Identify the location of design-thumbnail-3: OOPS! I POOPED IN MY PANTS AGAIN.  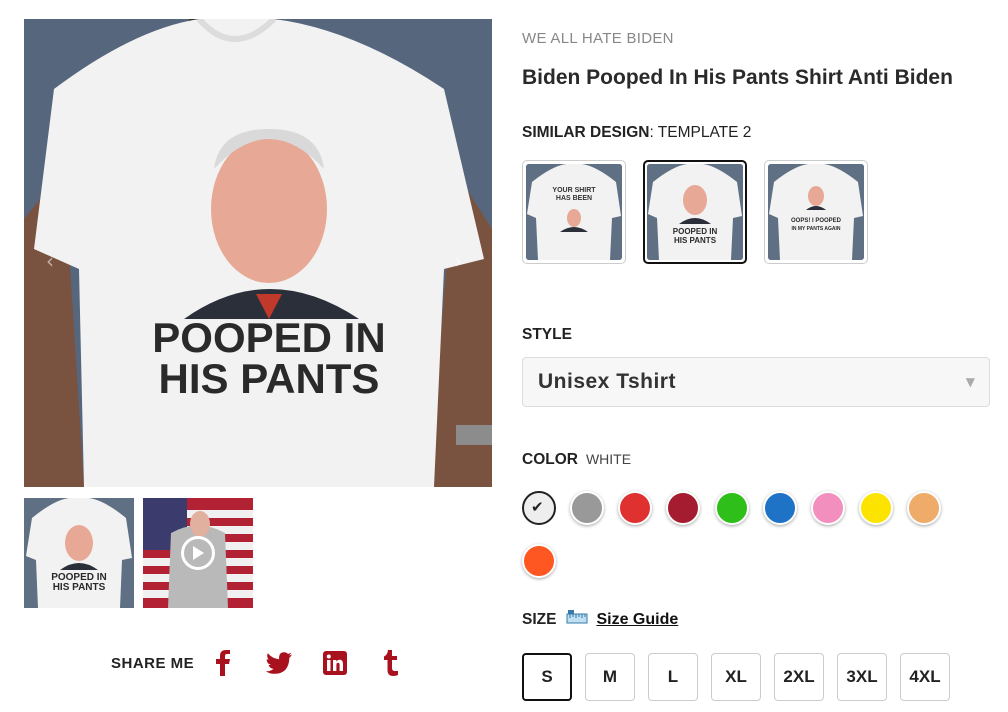
(816, 212).